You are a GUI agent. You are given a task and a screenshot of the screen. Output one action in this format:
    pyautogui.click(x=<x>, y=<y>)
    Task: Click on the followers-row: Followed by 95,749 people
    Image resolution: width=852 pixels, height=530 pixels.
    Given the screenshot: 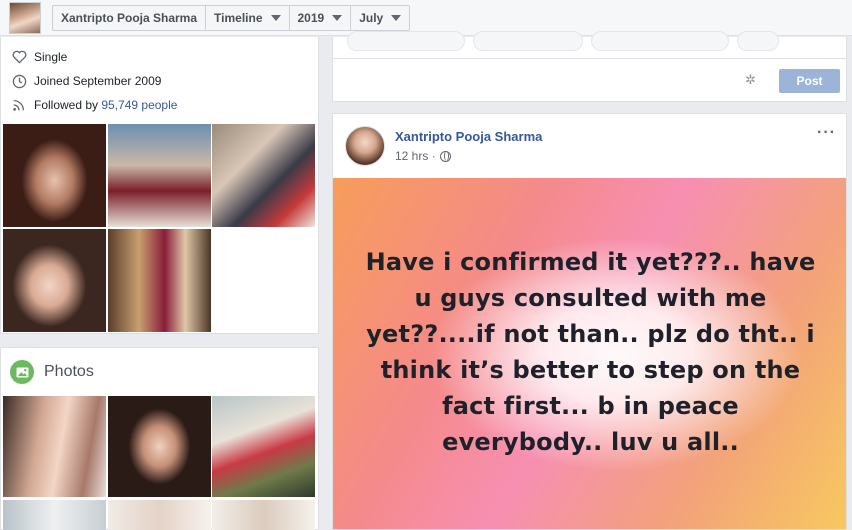 What is the action you would take?
    pyautogui.click(x=94, y=105)
    